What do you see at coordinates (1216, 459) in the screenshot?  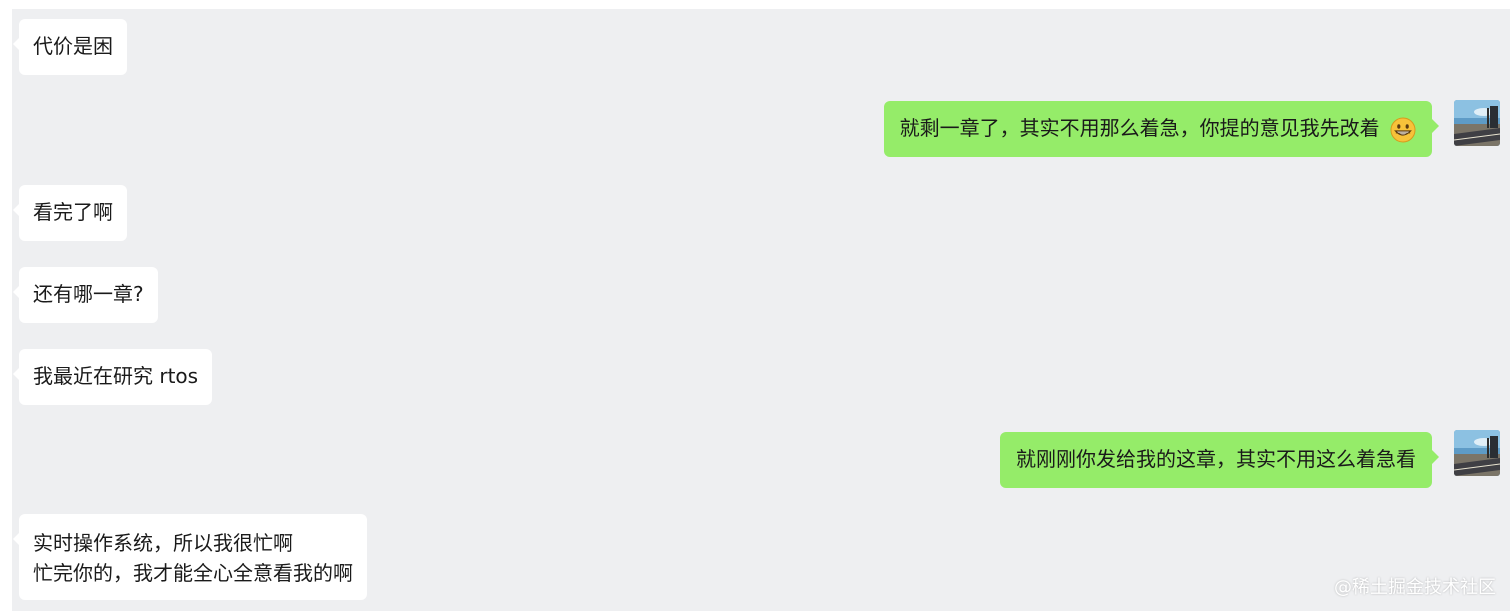 I see `message-text: 就刚刚你发给我的这章，其实不用这么着急看` at bounding box center [1216, 459].